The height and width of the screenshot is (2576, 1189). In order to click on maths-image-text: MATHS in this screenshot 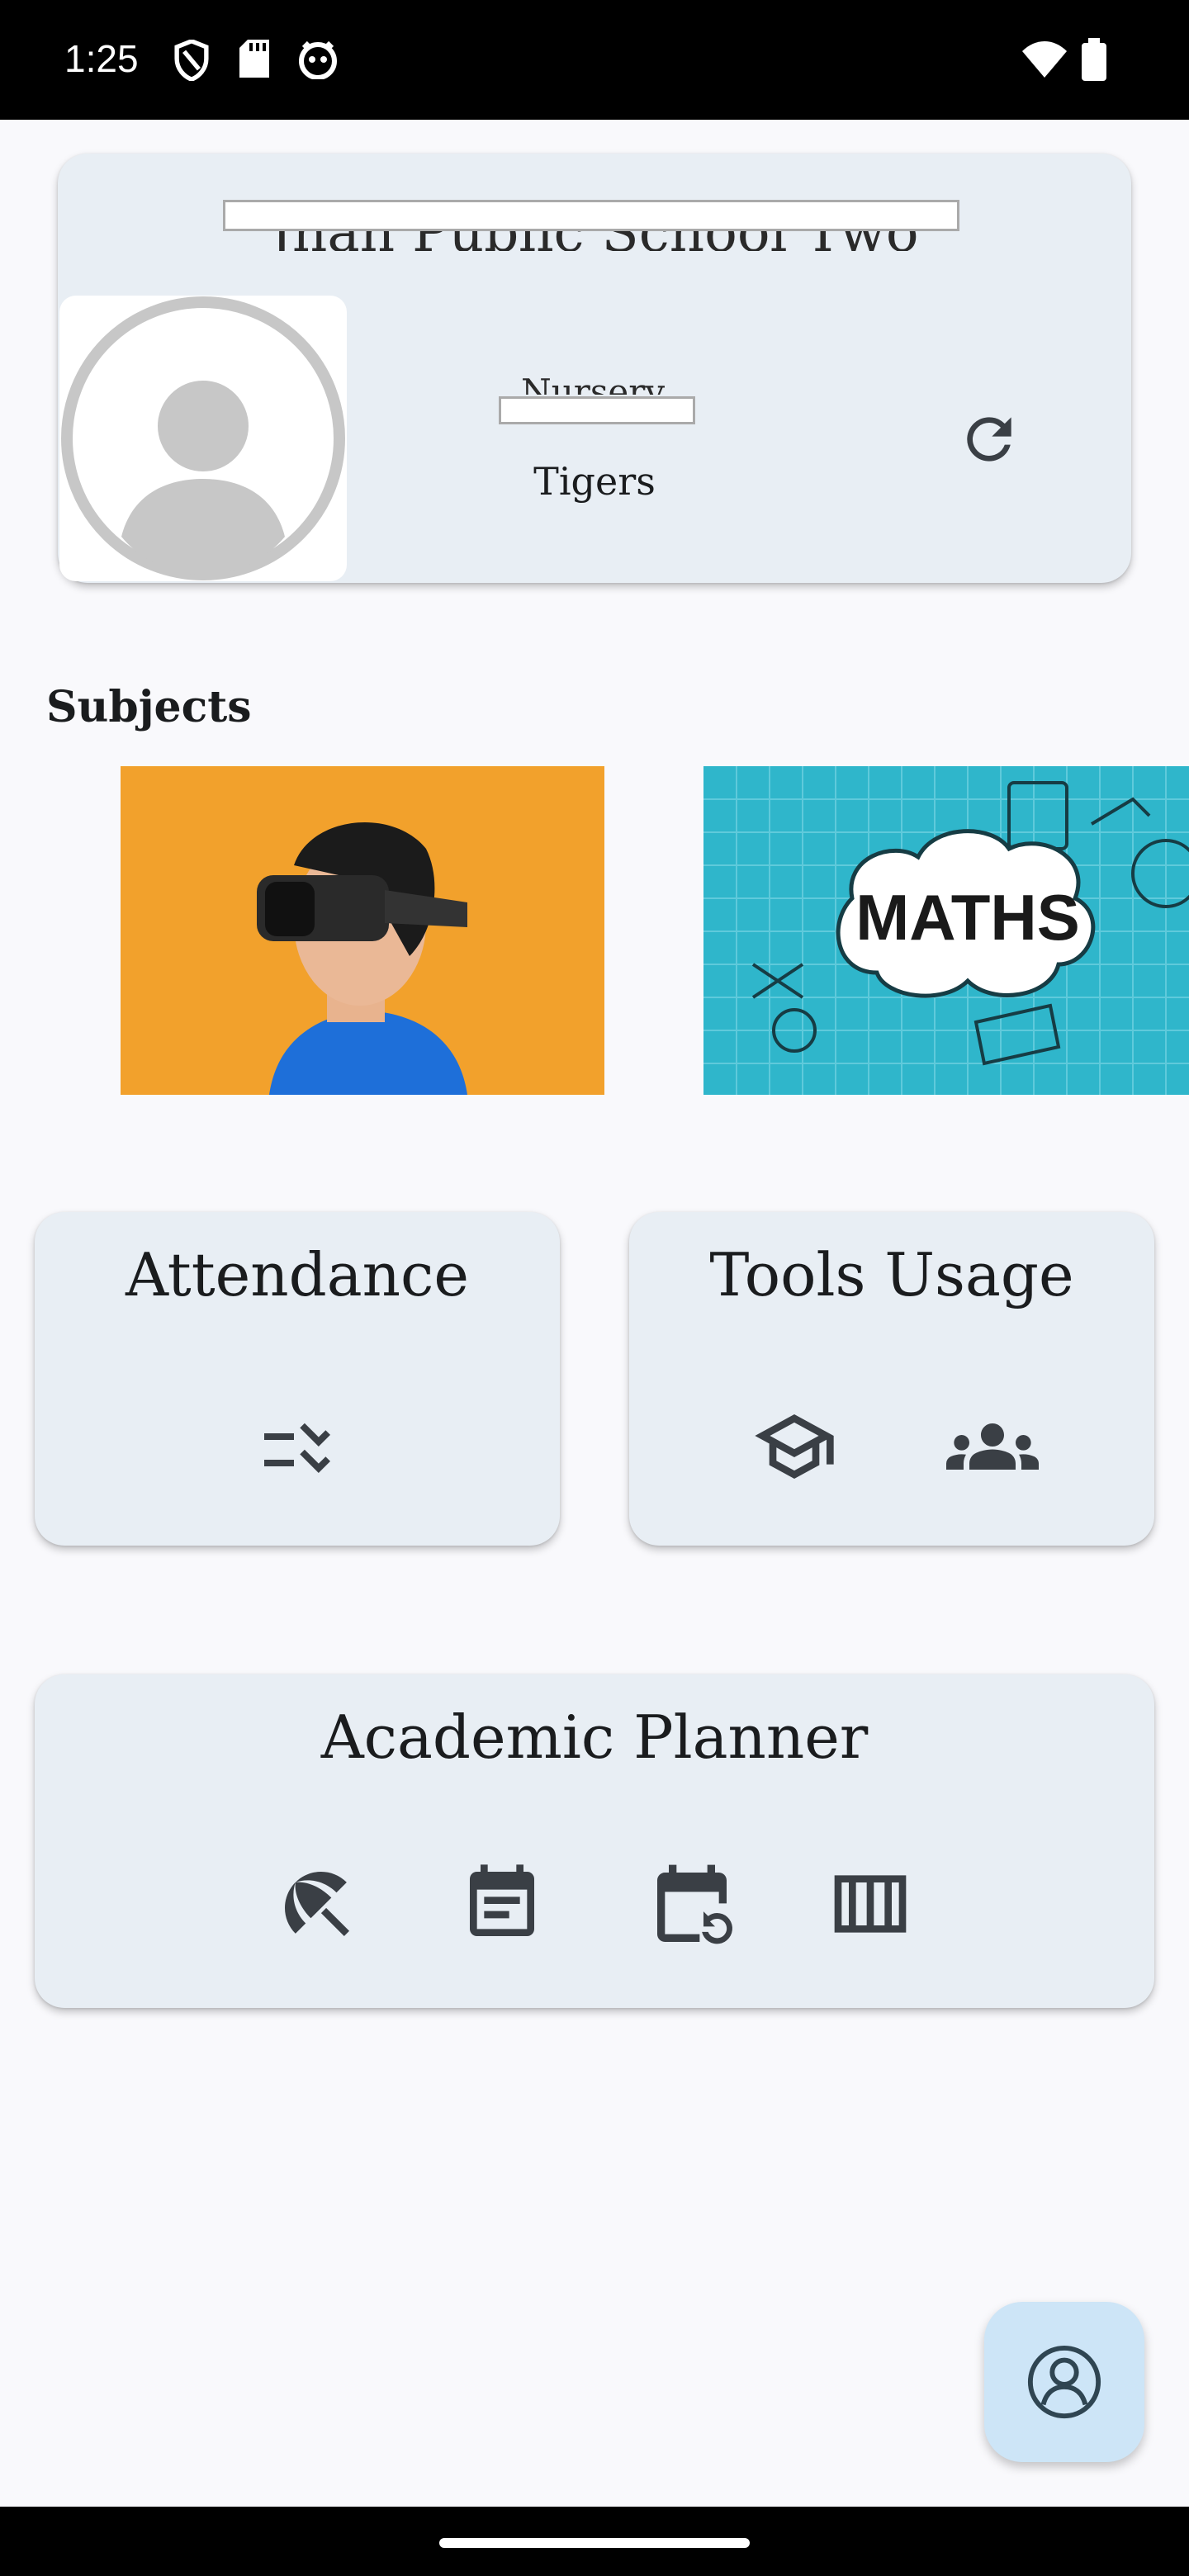, I will do `click(967, 917)`.